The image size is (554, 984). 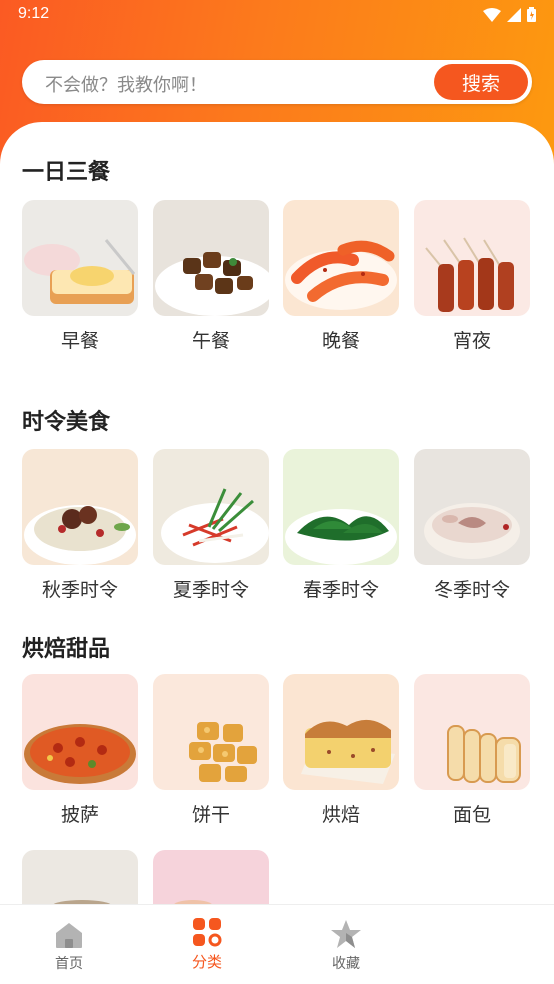 What do you see at coordinates (514, 14) in the screenshot?
I see `signal-icon` at bounding box center [514, 14].